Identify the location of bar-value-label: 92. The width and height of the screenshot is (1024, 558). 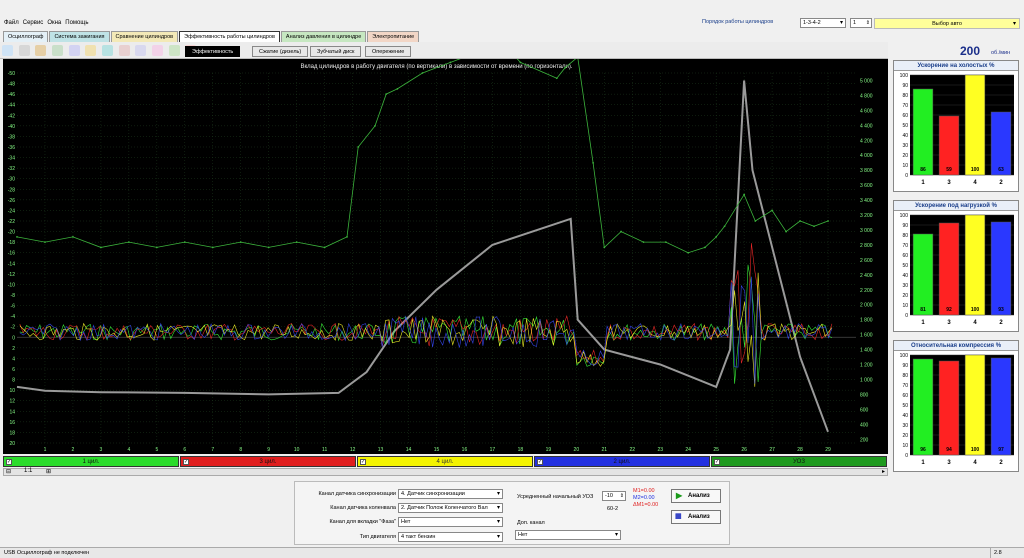
(949, 310).